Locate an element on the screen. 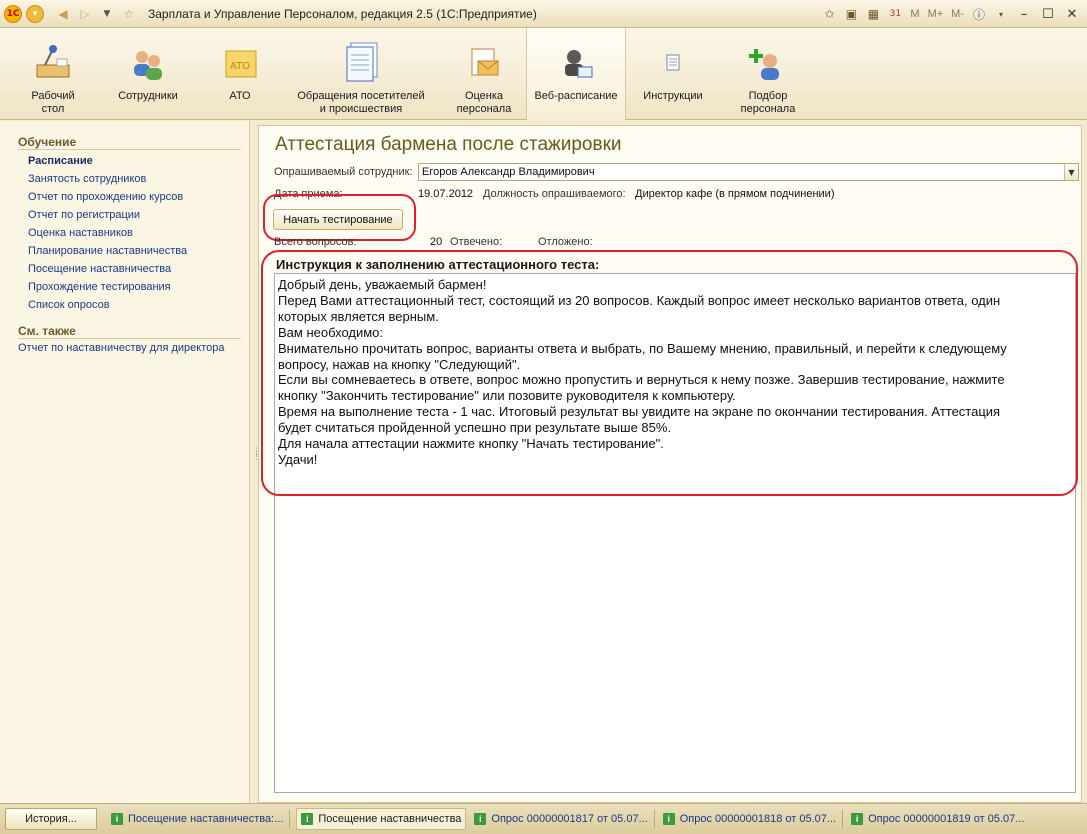 The width and height of the screenshot is (1087, 834). section-instructions-label: Инструкции is located at coordinates (673, 96).